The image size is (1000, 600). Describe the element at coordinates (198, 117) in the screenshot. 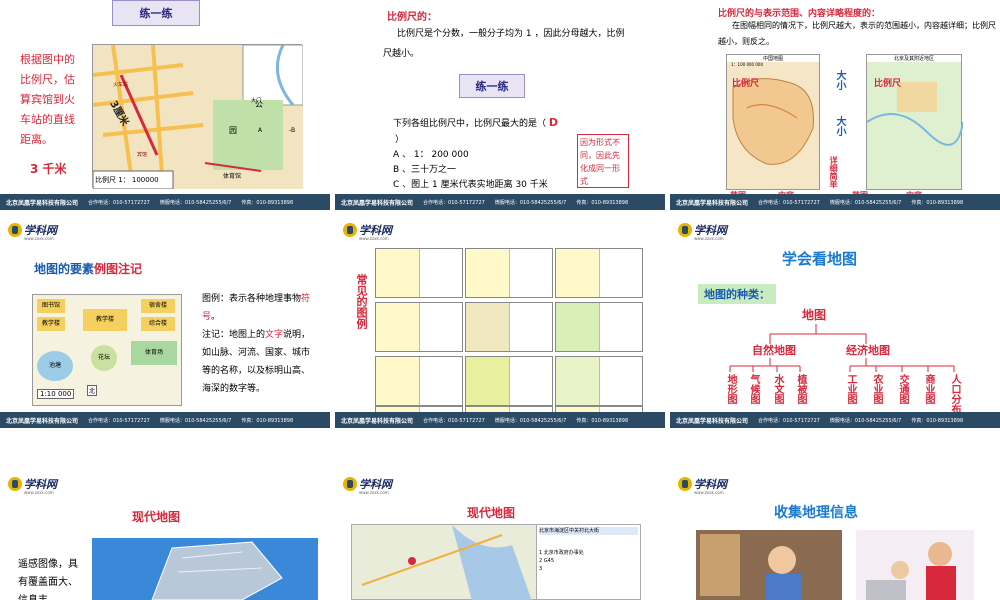

I see `city-map: 火车站 宾馆 体育馆 大门 公 园 A -B 3厘米 比例尺 1： 100000` at that location.